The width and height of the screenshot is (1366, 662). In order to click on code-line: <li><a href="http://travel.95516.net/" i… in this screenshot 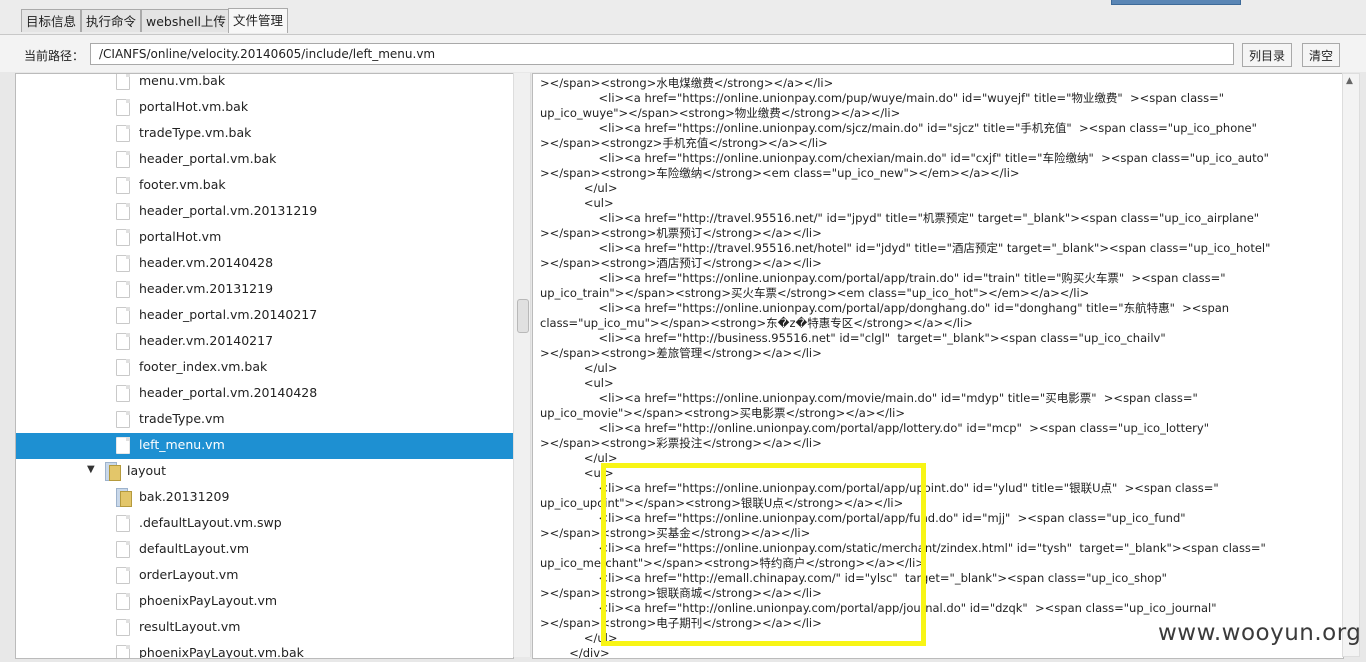, I will do `click(900, 218)`.